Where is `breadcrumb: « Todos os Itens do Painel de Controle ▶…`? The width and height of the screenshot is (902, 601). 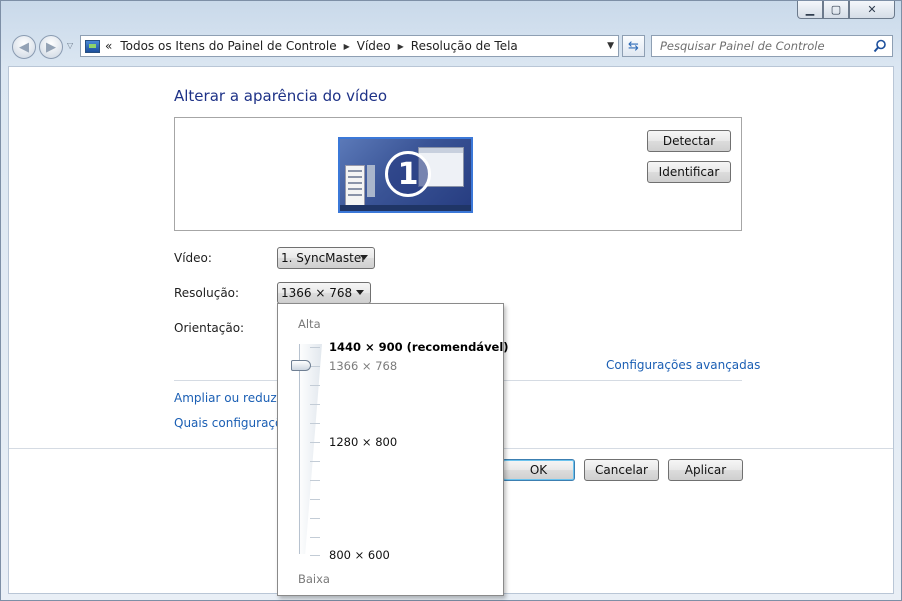
breadcrumb: « Todos os Itens do Painel de Controle ▶… is located at coordinates (311, 46).